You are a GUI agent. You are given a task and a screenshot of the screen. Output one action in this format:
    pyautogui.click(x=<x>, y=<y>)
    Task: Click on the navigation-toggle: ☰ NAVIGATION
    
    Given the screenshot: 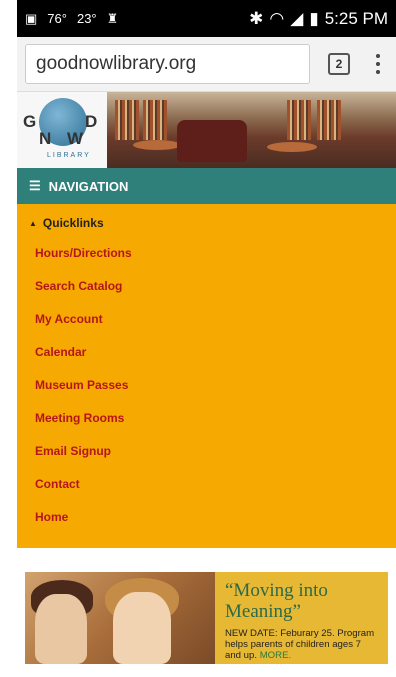 What is the action you would take?
    pyautogui.click(x=206, y=186)
    